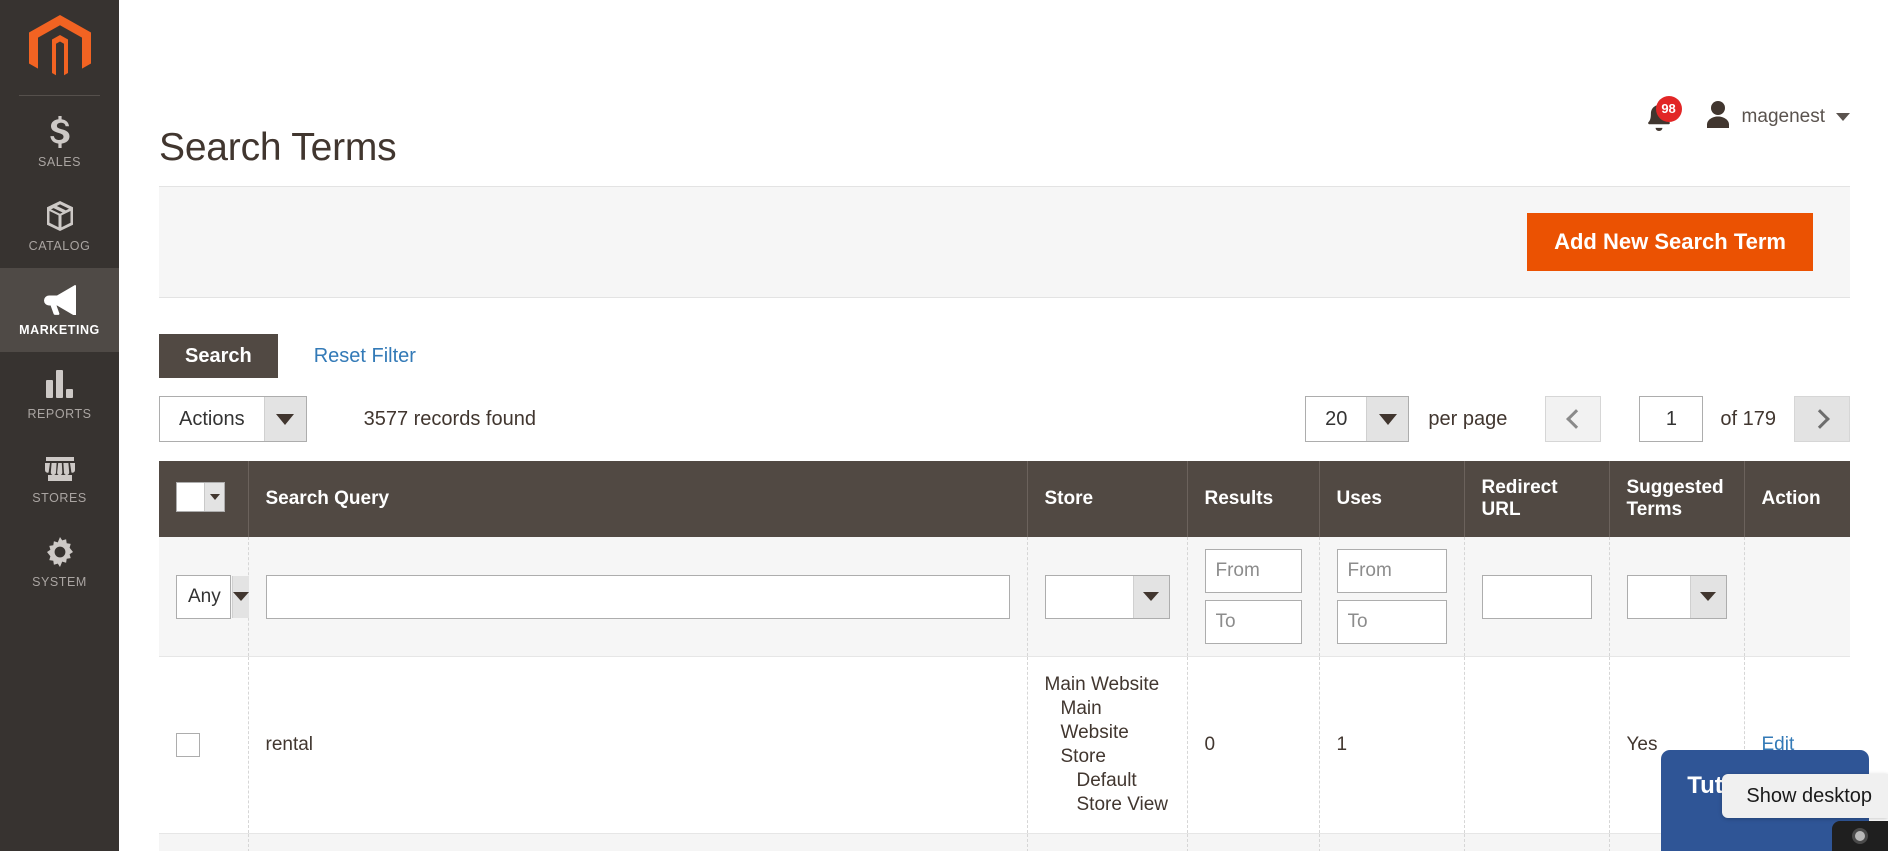  Describe the element at coordinates (60, 216) in the screenshot. I see `box-icon` at that location.